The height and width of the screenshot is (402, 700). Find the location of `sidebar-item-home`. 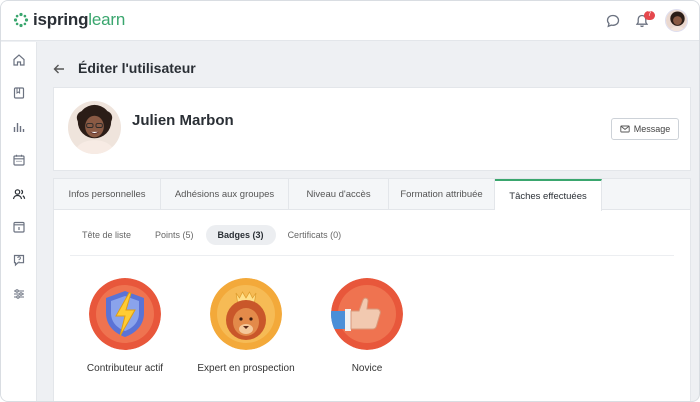

sidebar-item-home is located at coordinates (19, 60).